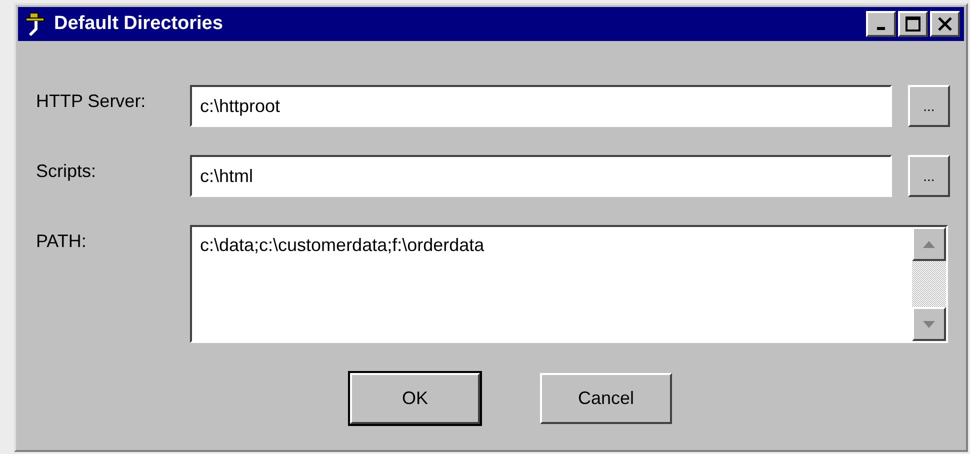 The width and height of the screenshot is (970, 454). What do you see at coordinates (881, 24) in the screenshot?
I see `minimize-button` at bounding box center [881, 24].